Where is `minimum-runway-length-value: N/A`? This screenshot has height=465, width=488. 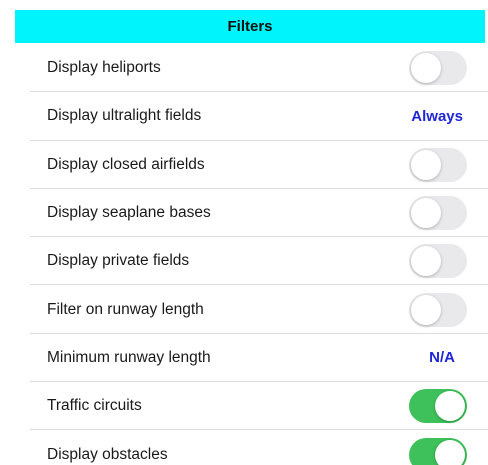
minimum-runway-length-value: N/A is located at coordinates (442, 357).